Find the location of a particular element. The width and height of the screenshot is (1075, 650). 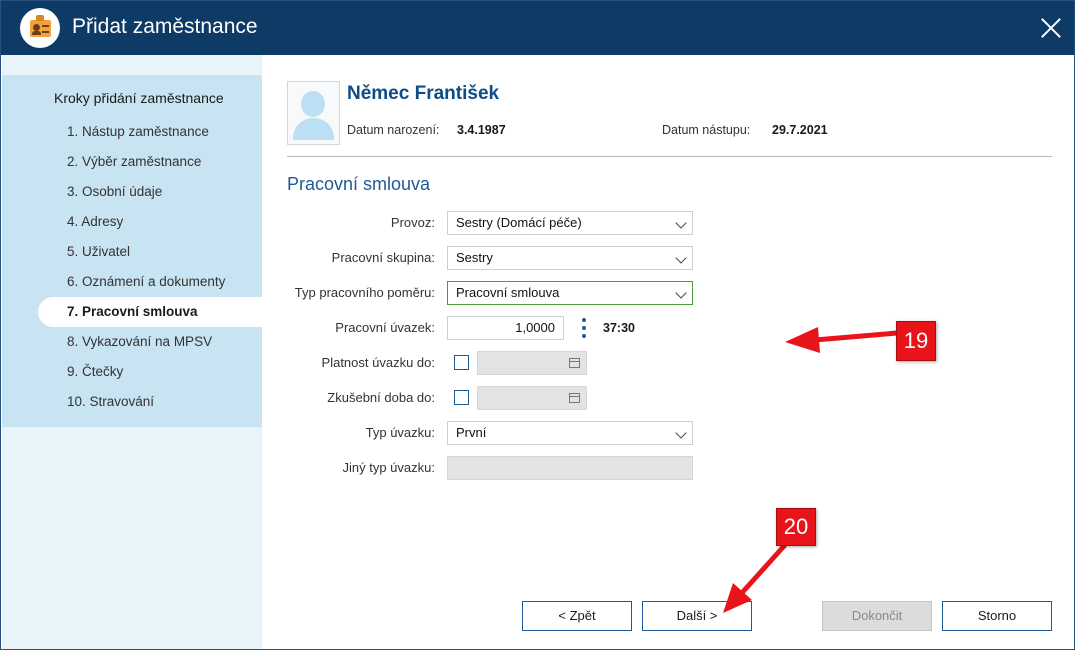

zkusebni-checkbox is located at coordinates (461, 397).